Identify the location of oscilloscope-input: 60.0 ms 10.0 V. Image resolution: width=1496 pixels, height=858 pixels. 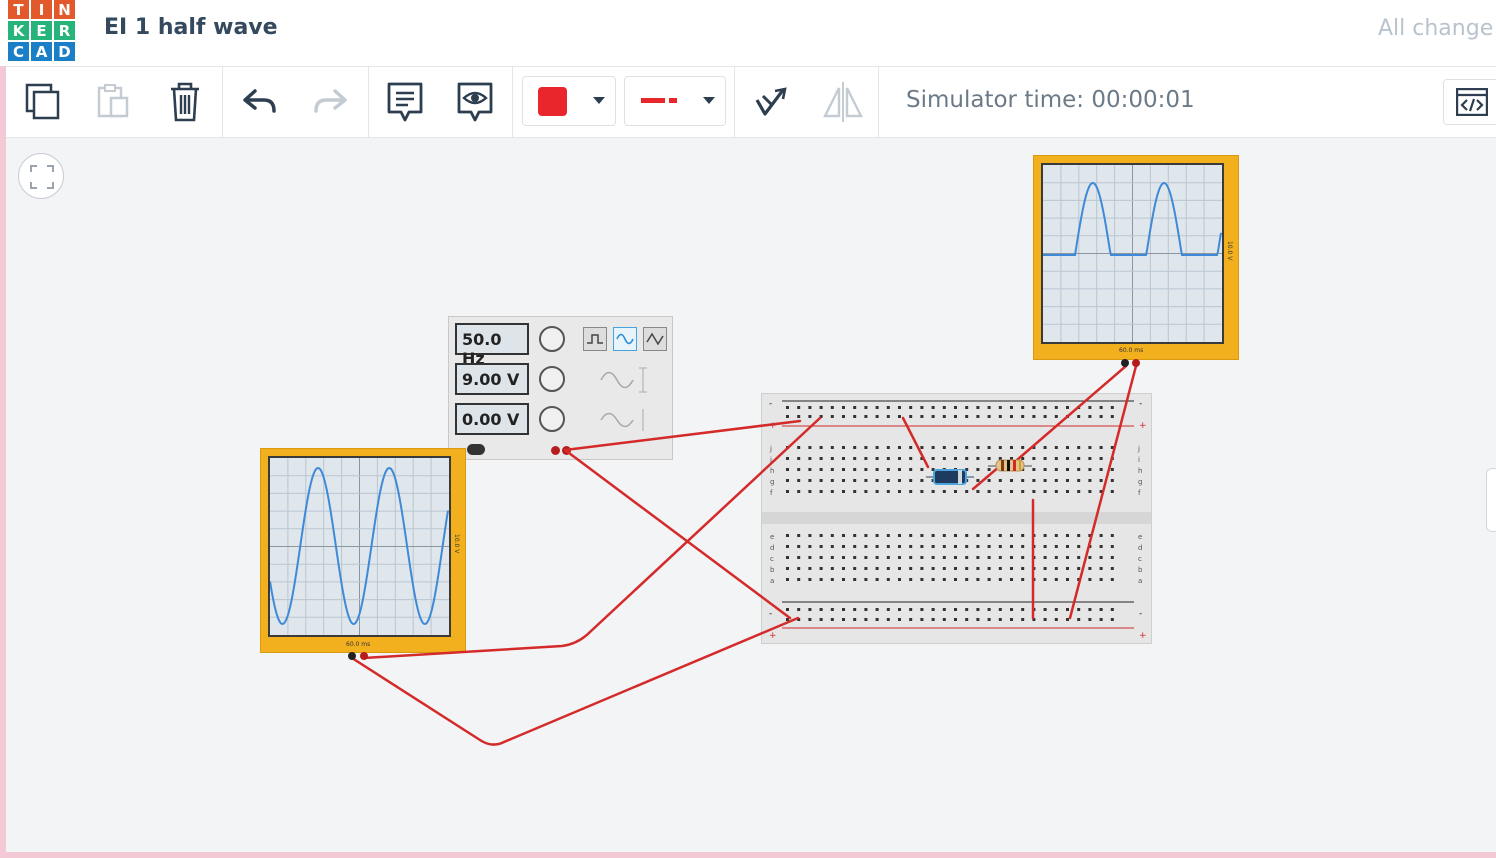
(363, 550).